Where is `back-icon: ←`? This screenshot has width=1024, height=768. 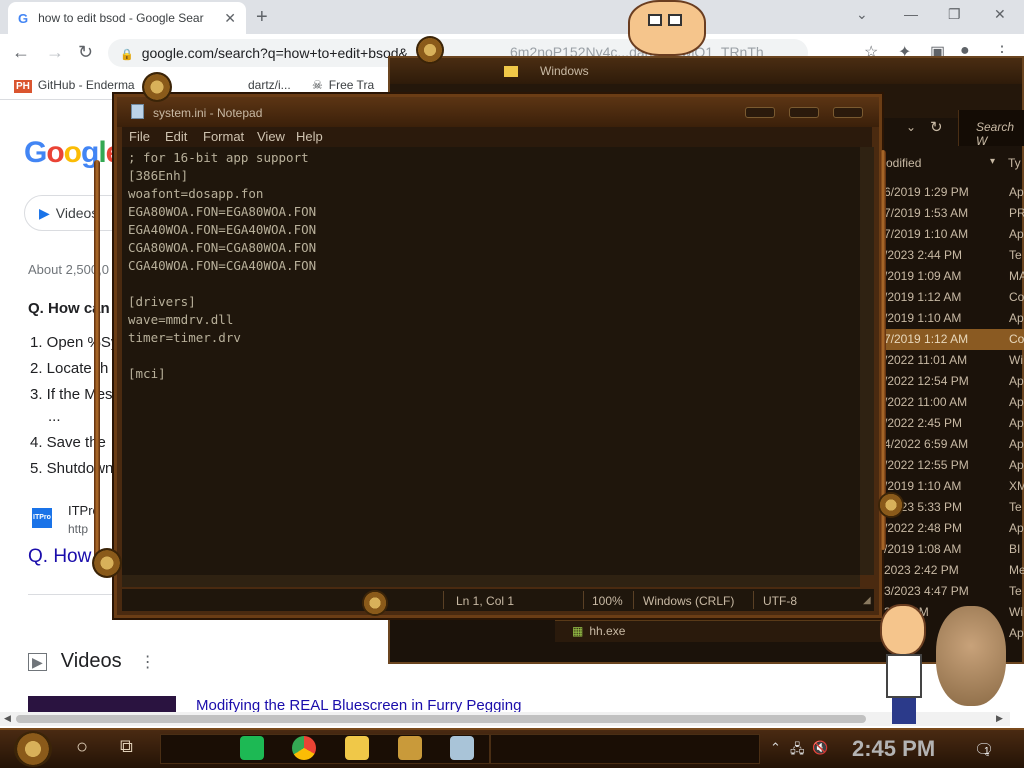
back-icon: ← is located at coordinates (21, 52).